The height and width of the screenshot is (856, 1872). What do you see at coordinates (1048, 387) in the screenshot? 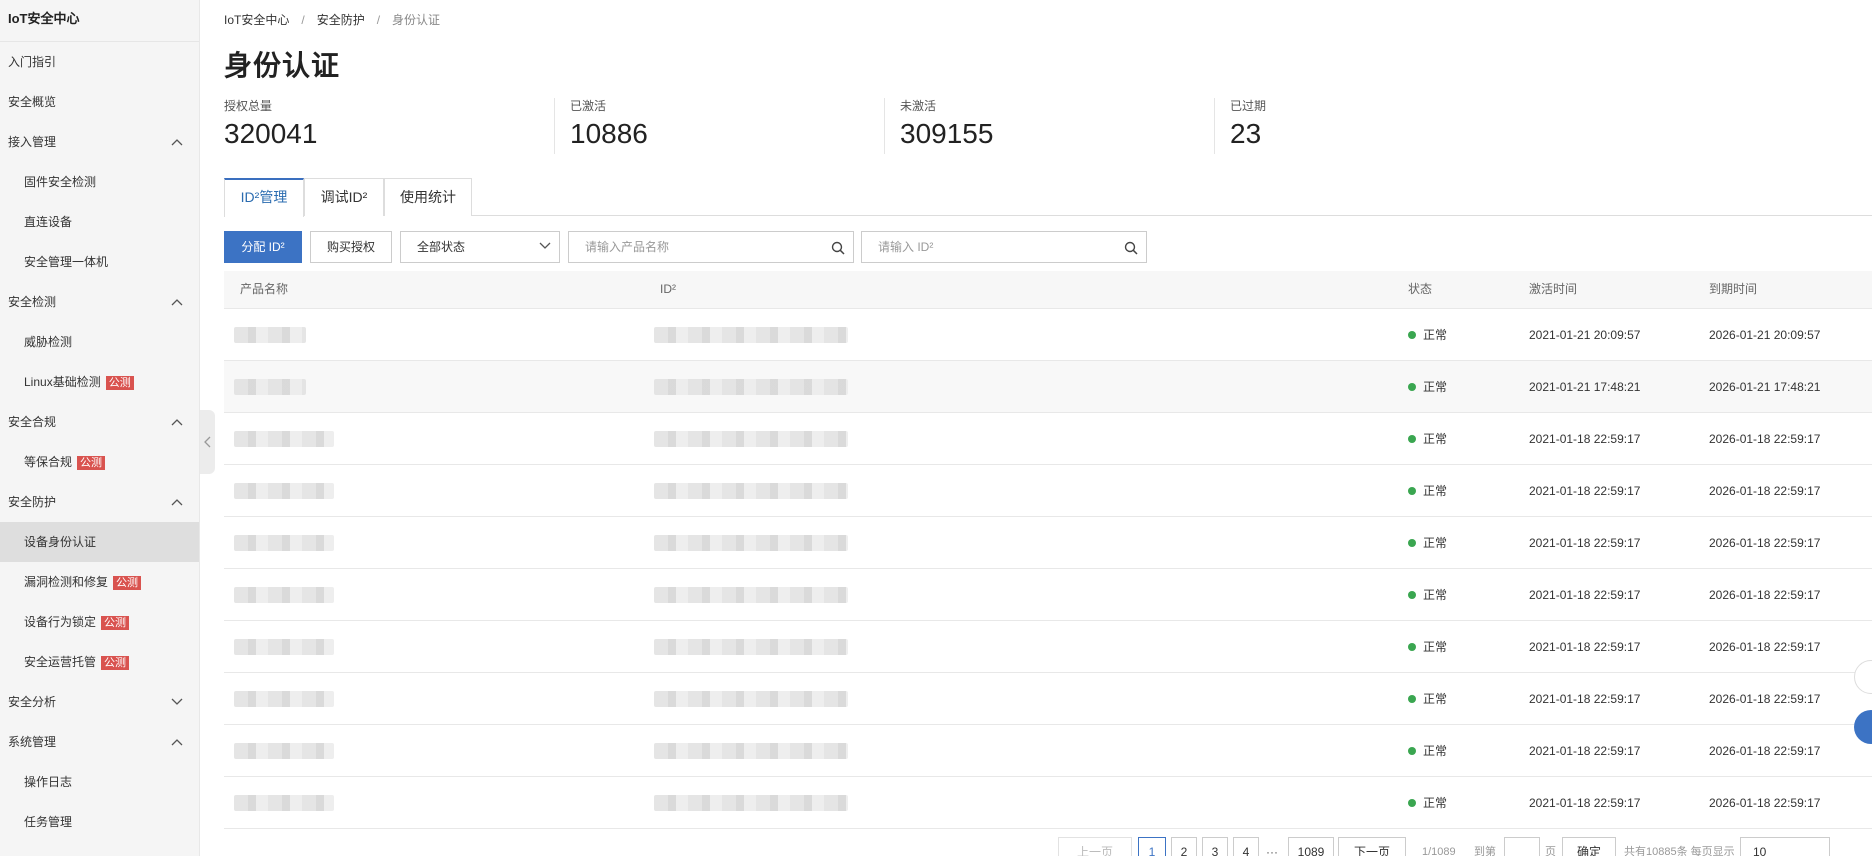
I see `table-row: 正常 2021-01-21 17:48:21 2026-01-21 17:48:21` at bounding box center [1048, 387].